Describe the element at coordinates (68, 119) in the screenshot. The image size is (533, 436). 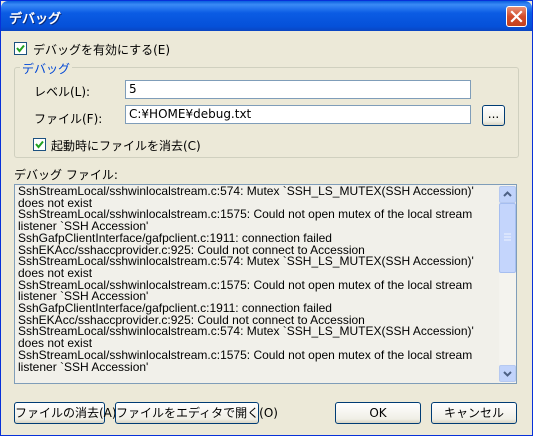
I see `file-label: ファイル(F):` at that location.